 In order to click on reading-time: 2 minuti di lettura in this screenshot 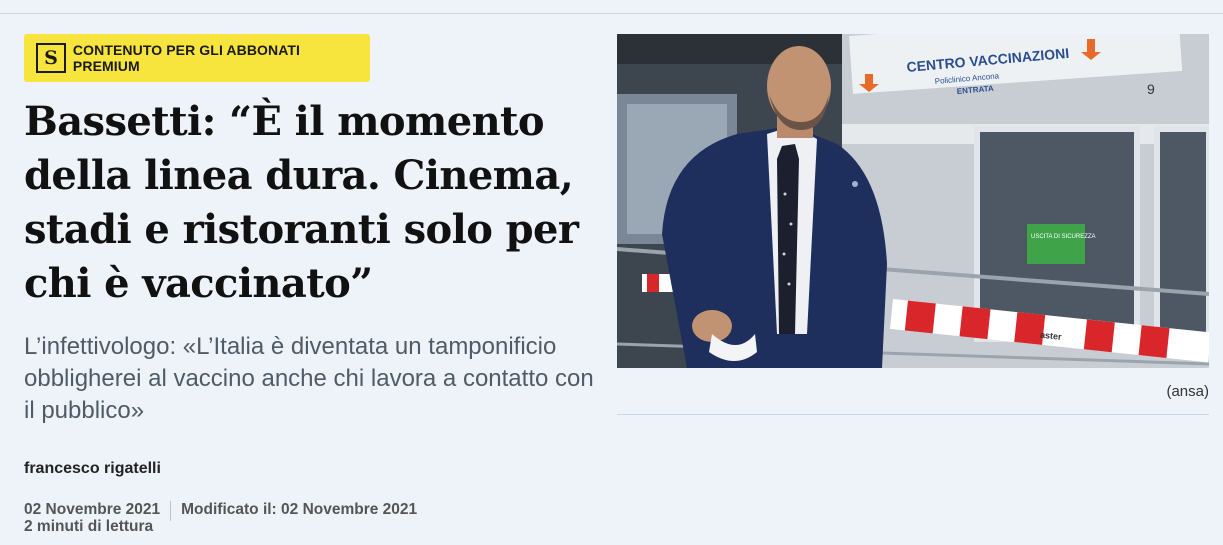, I will do `click(89, 526)`.